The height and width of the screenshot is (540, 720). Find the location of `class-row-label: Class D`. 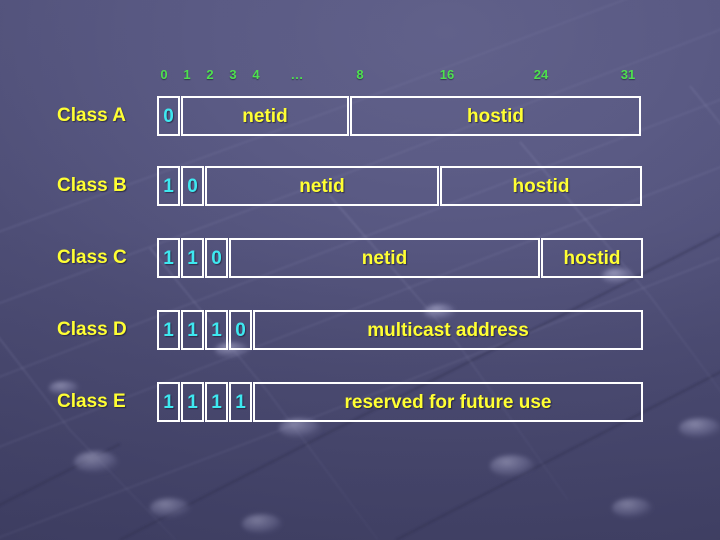

class-row-label: Class D is located at coordinates (92, 329).